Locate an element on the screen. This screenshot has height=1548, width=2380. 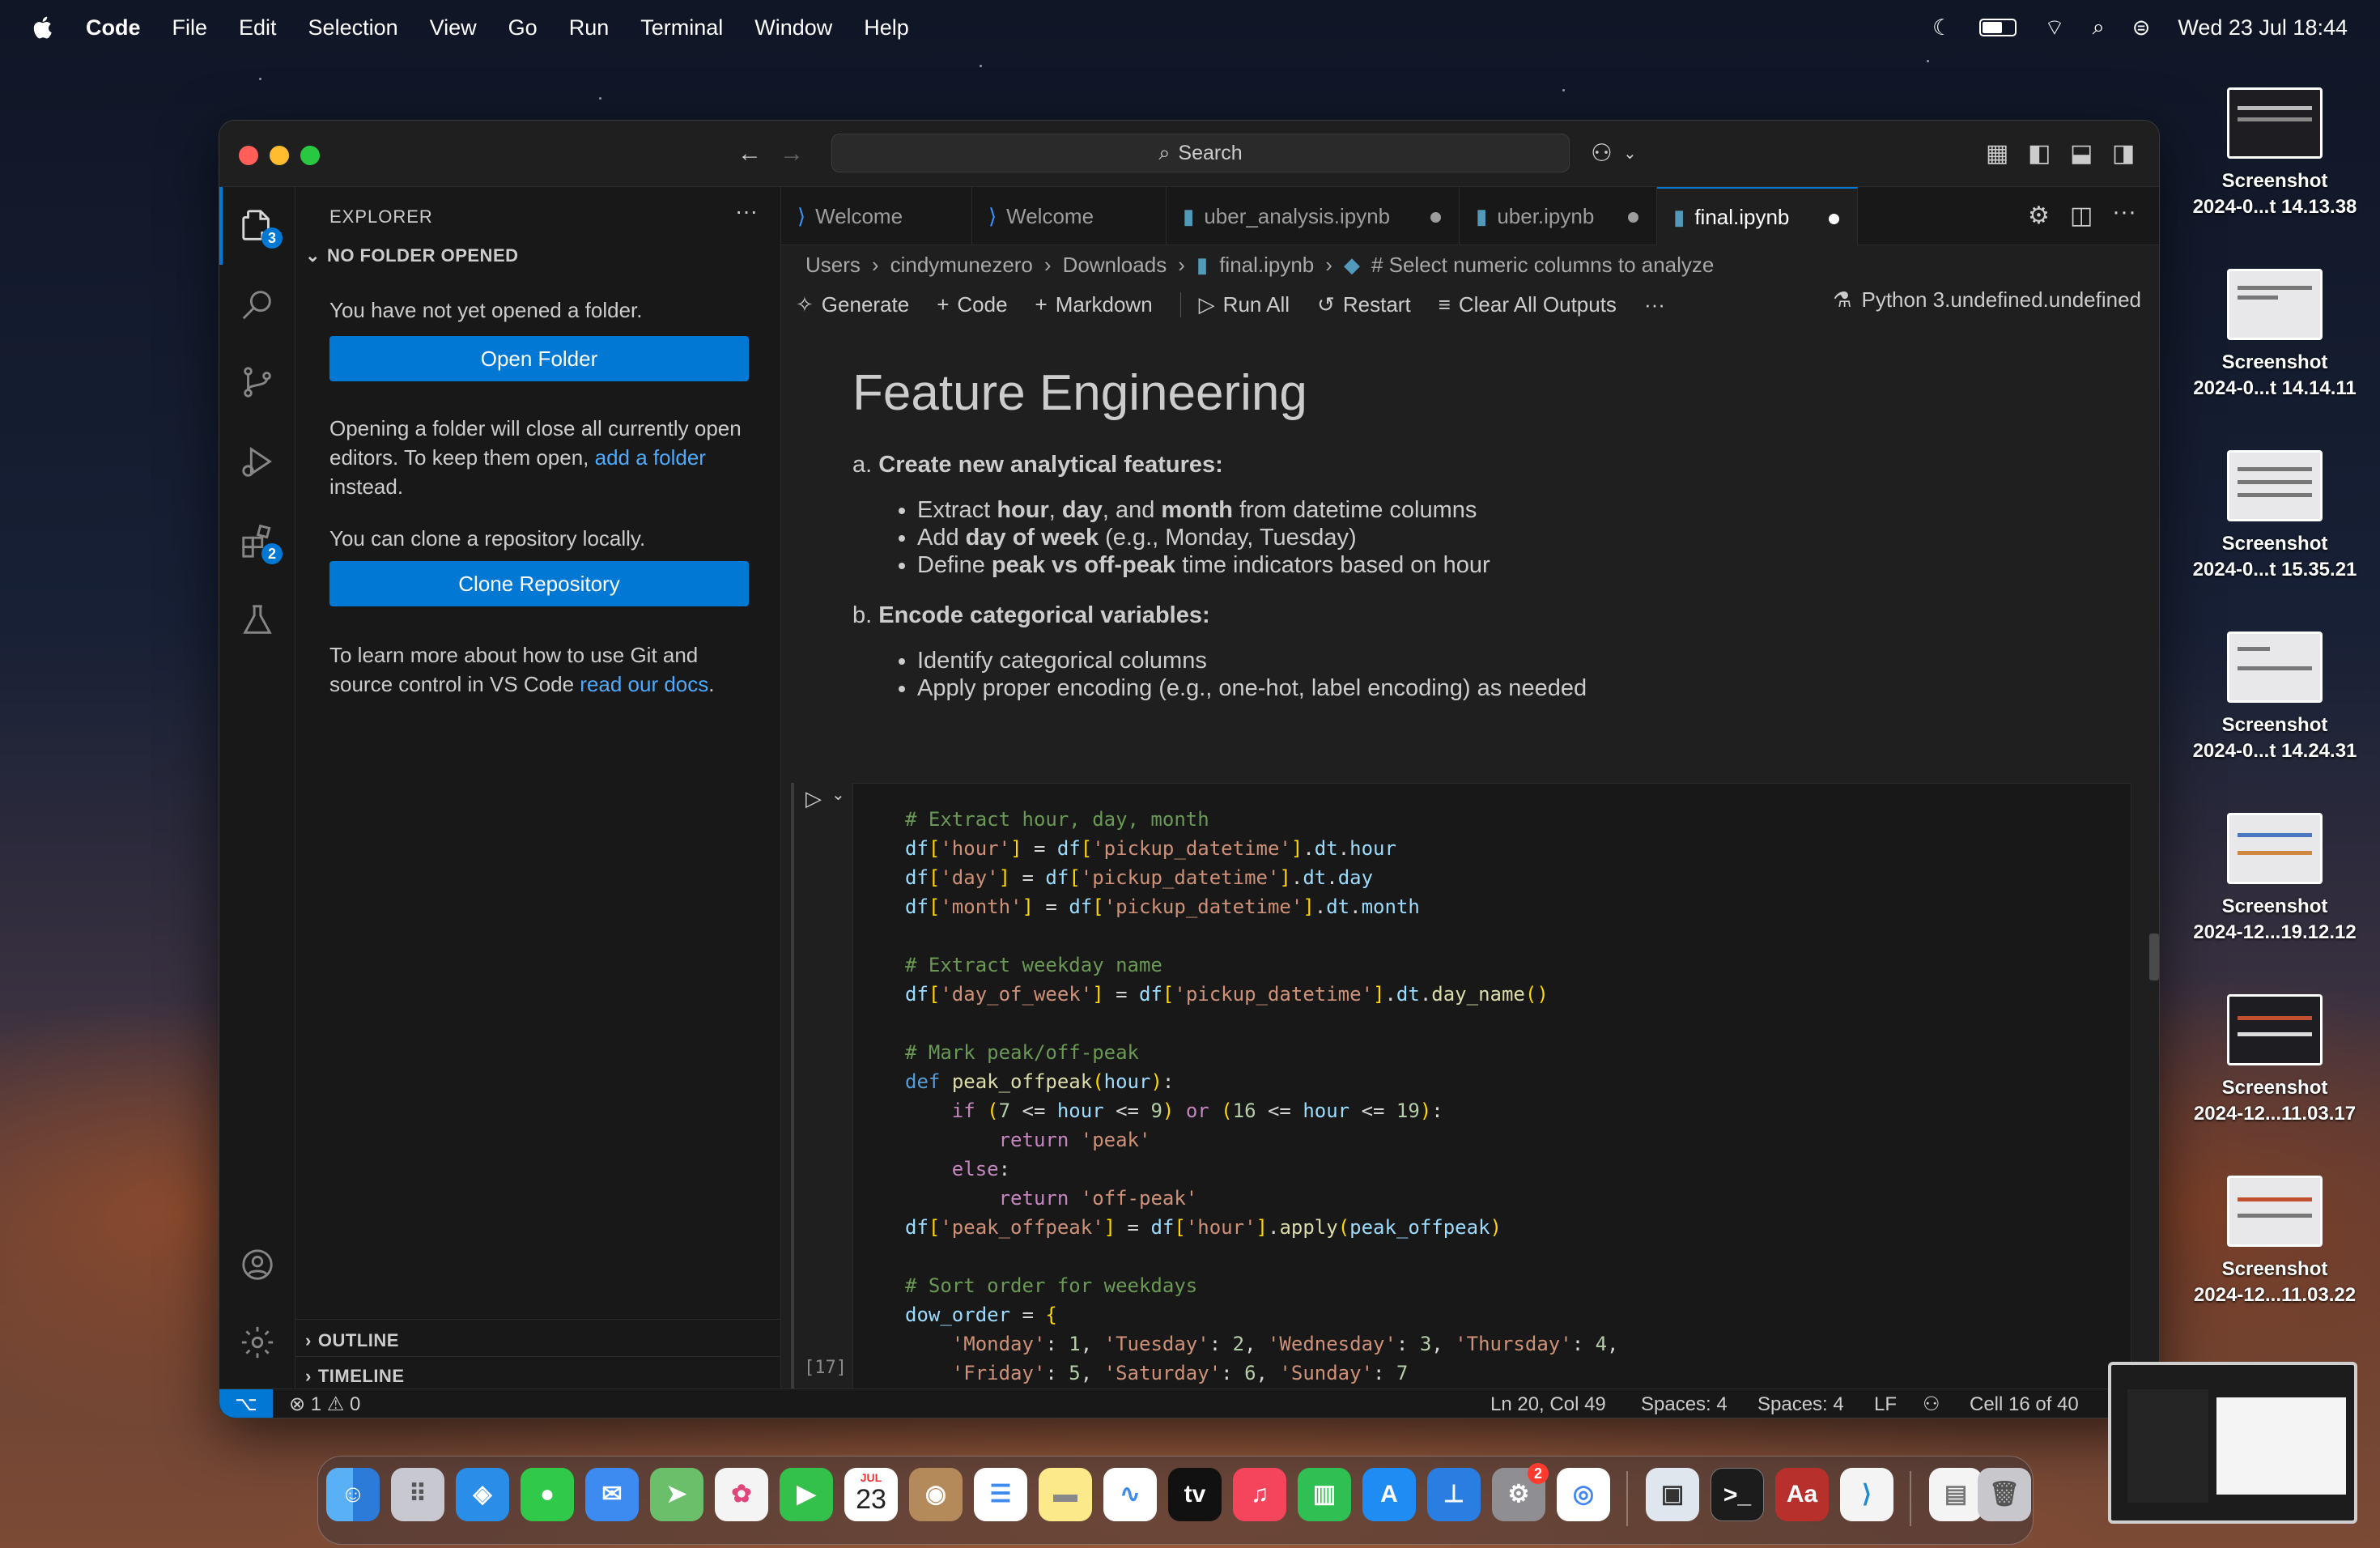
messages-icon: ● is located at coordinates (547, 1494).